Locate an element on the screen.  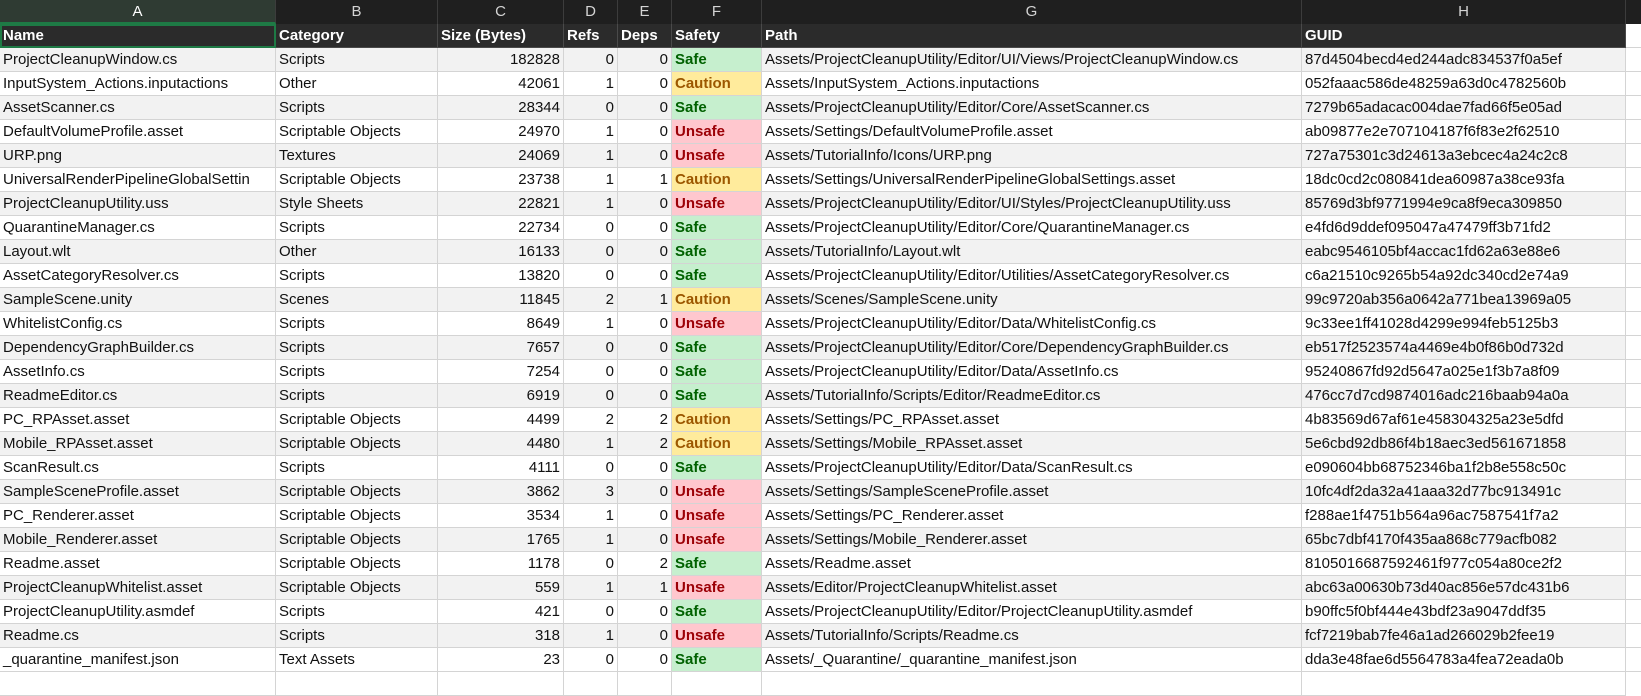
cell-name: ScanResult.cs is located at coordinates (138, 468).